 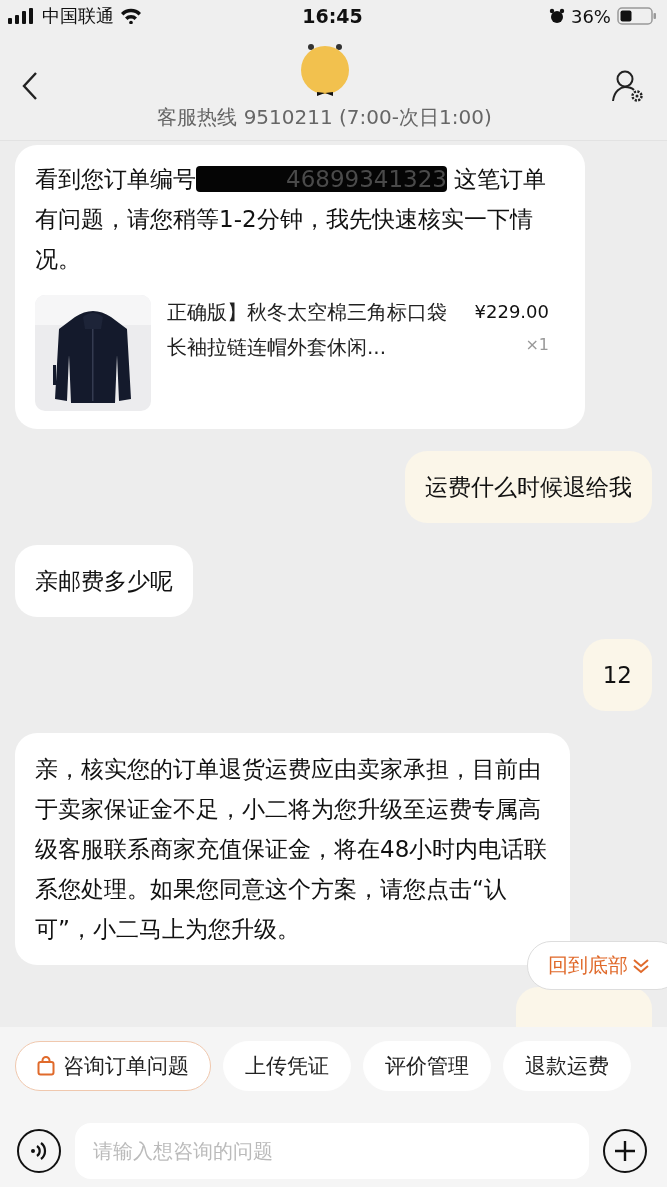 I want to click on message-text: 亲邮费多少呢, so click(x=104, y=581).